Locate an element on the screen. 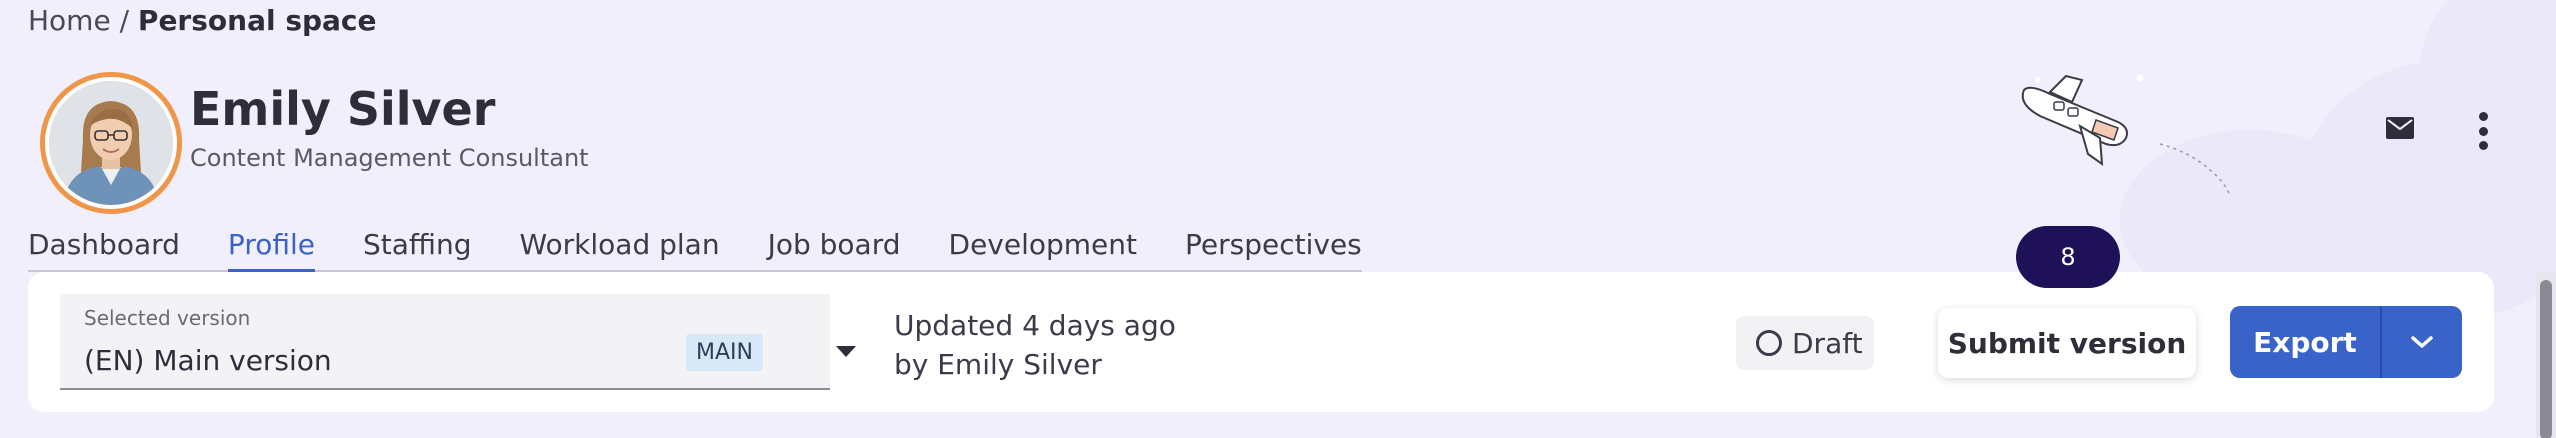  user-job-title: Content Management Consultant is located at coordinates (389, 158).